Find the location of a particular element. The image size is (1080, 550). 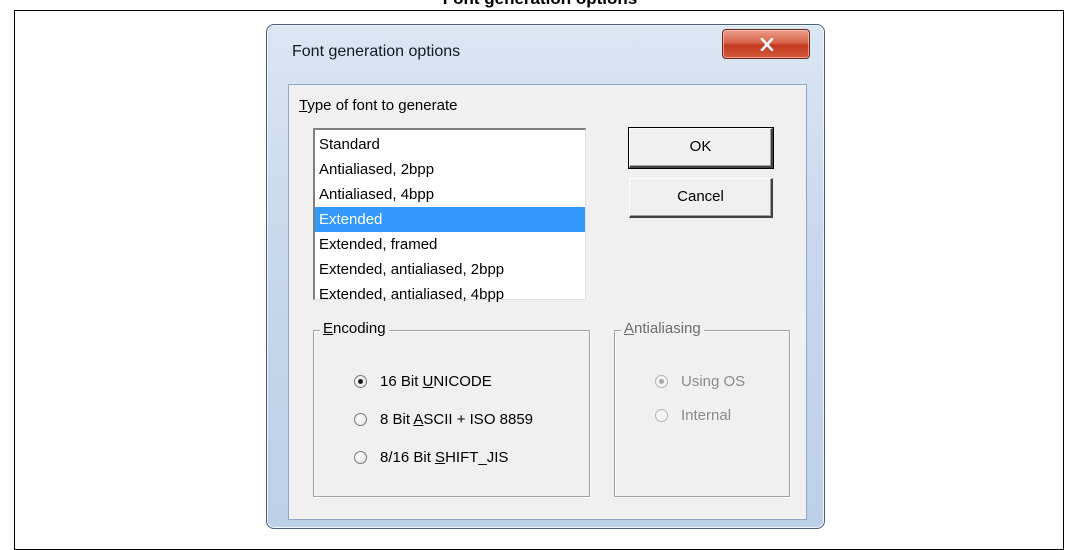

font-type-label: Type of font to generate is located at coordinates (378, 105).